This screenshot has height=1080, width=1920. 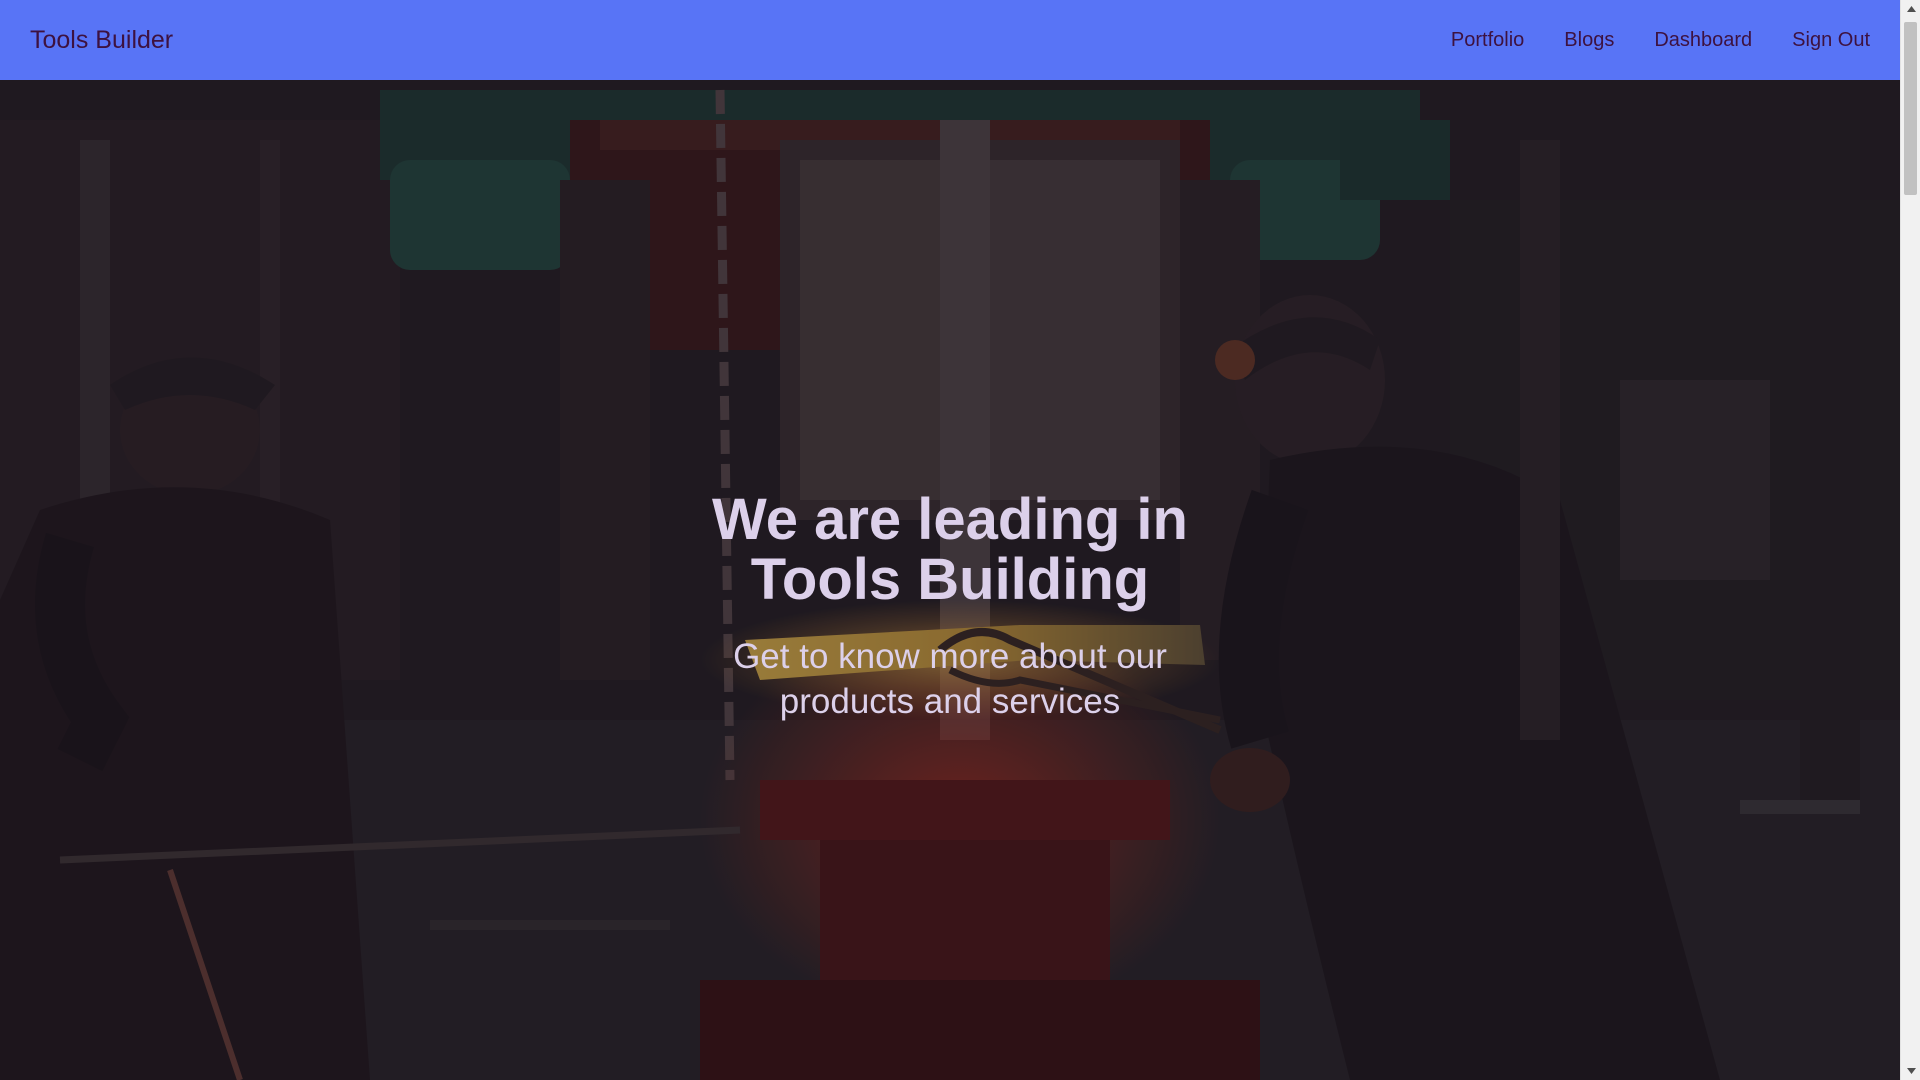 What do you see at coordinates (1703, 40) in the screenshot?
I see `nav-link-dashboard: Dashboard` at bounding box center [1703, 40].